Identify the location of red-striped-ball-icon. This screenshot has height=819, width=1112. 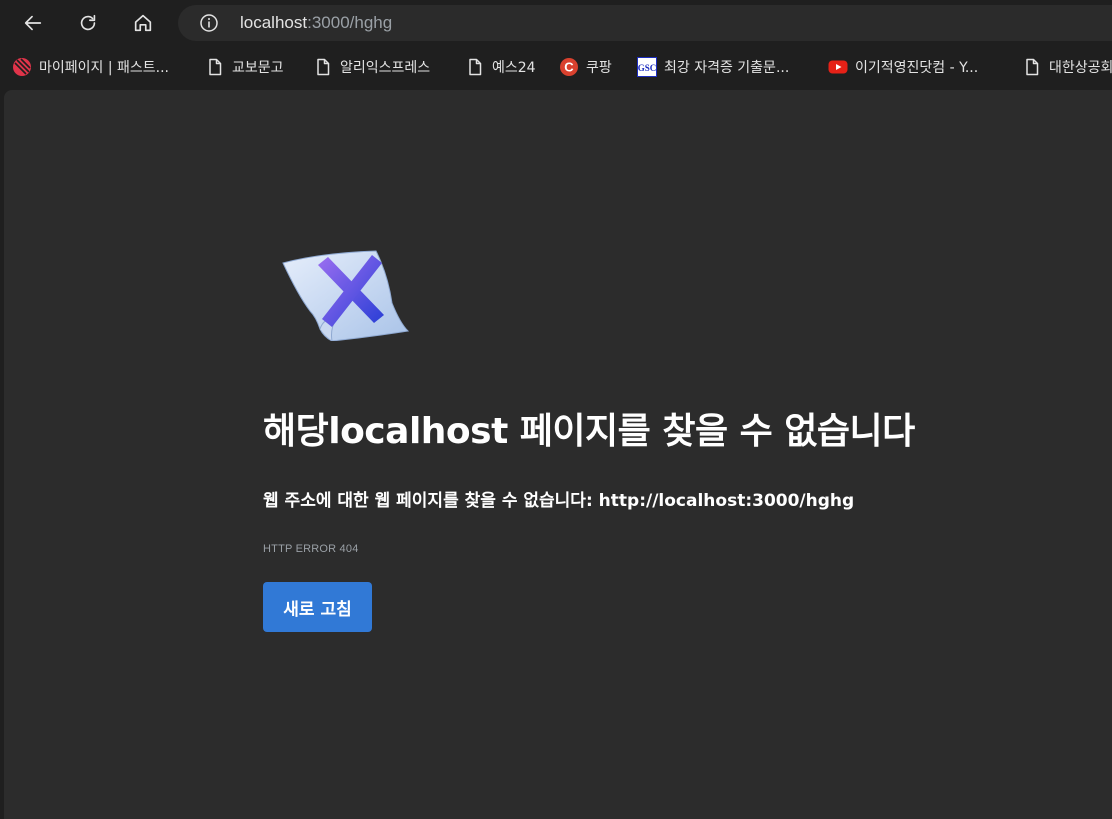
(22, 67).